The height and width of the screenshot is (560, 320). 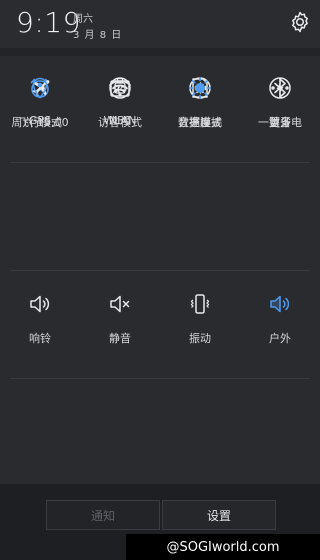 I want to click on tile-label: 静音, so click(x=120, y=338).